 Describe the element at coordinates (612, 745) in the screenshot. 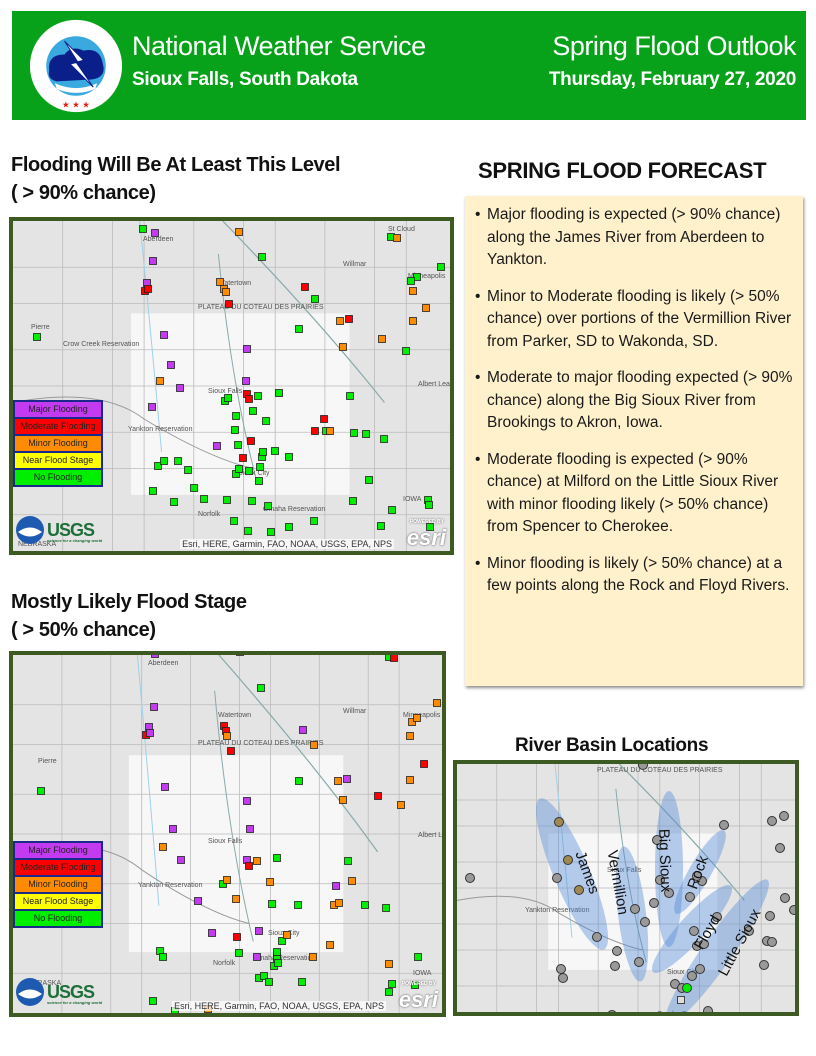

I see `basin-title: River Basin Locations` at that location.